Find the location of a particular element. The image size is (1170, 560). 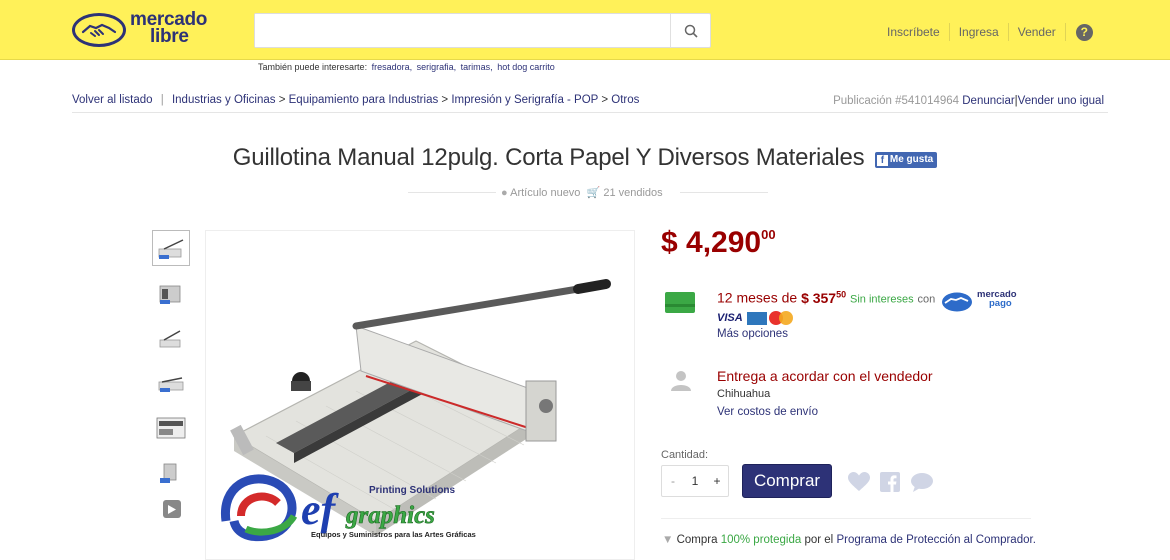

signup-link: Inscríbete is located at coordinates (913, 32).